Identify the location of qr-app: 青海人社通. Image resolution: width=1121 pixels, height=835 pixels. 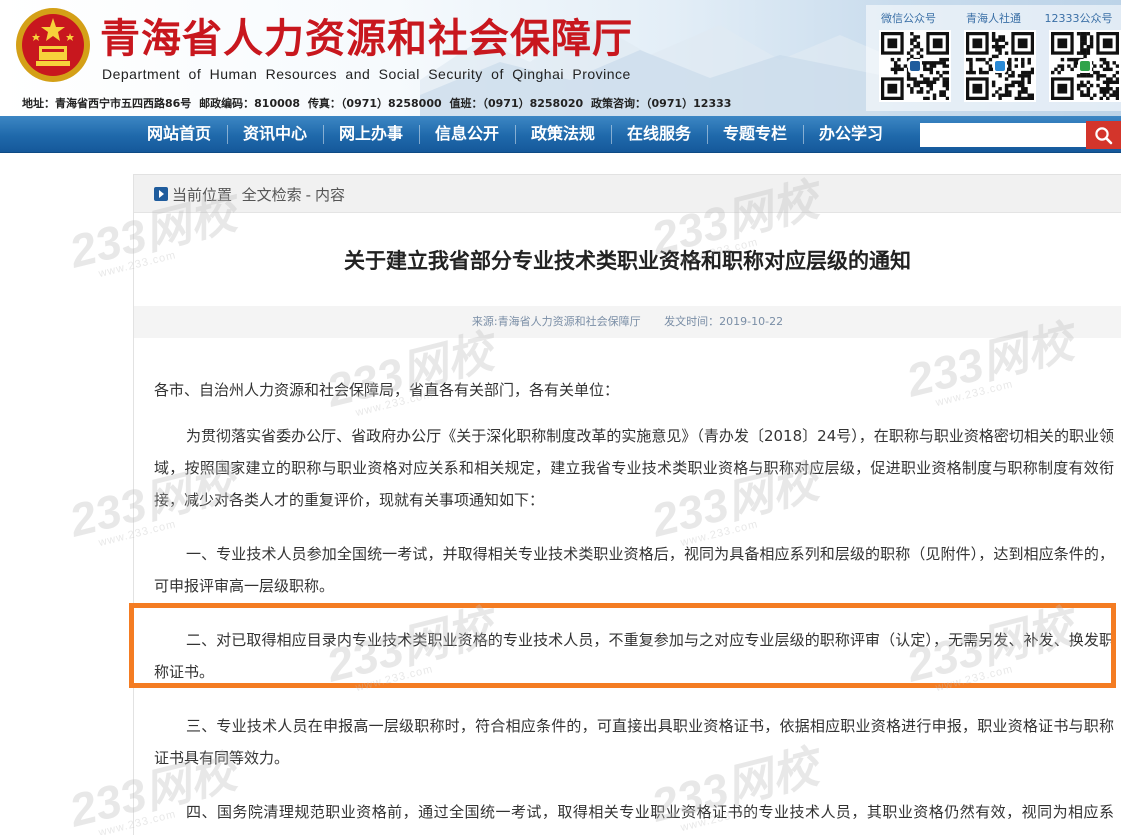
(993, 58).